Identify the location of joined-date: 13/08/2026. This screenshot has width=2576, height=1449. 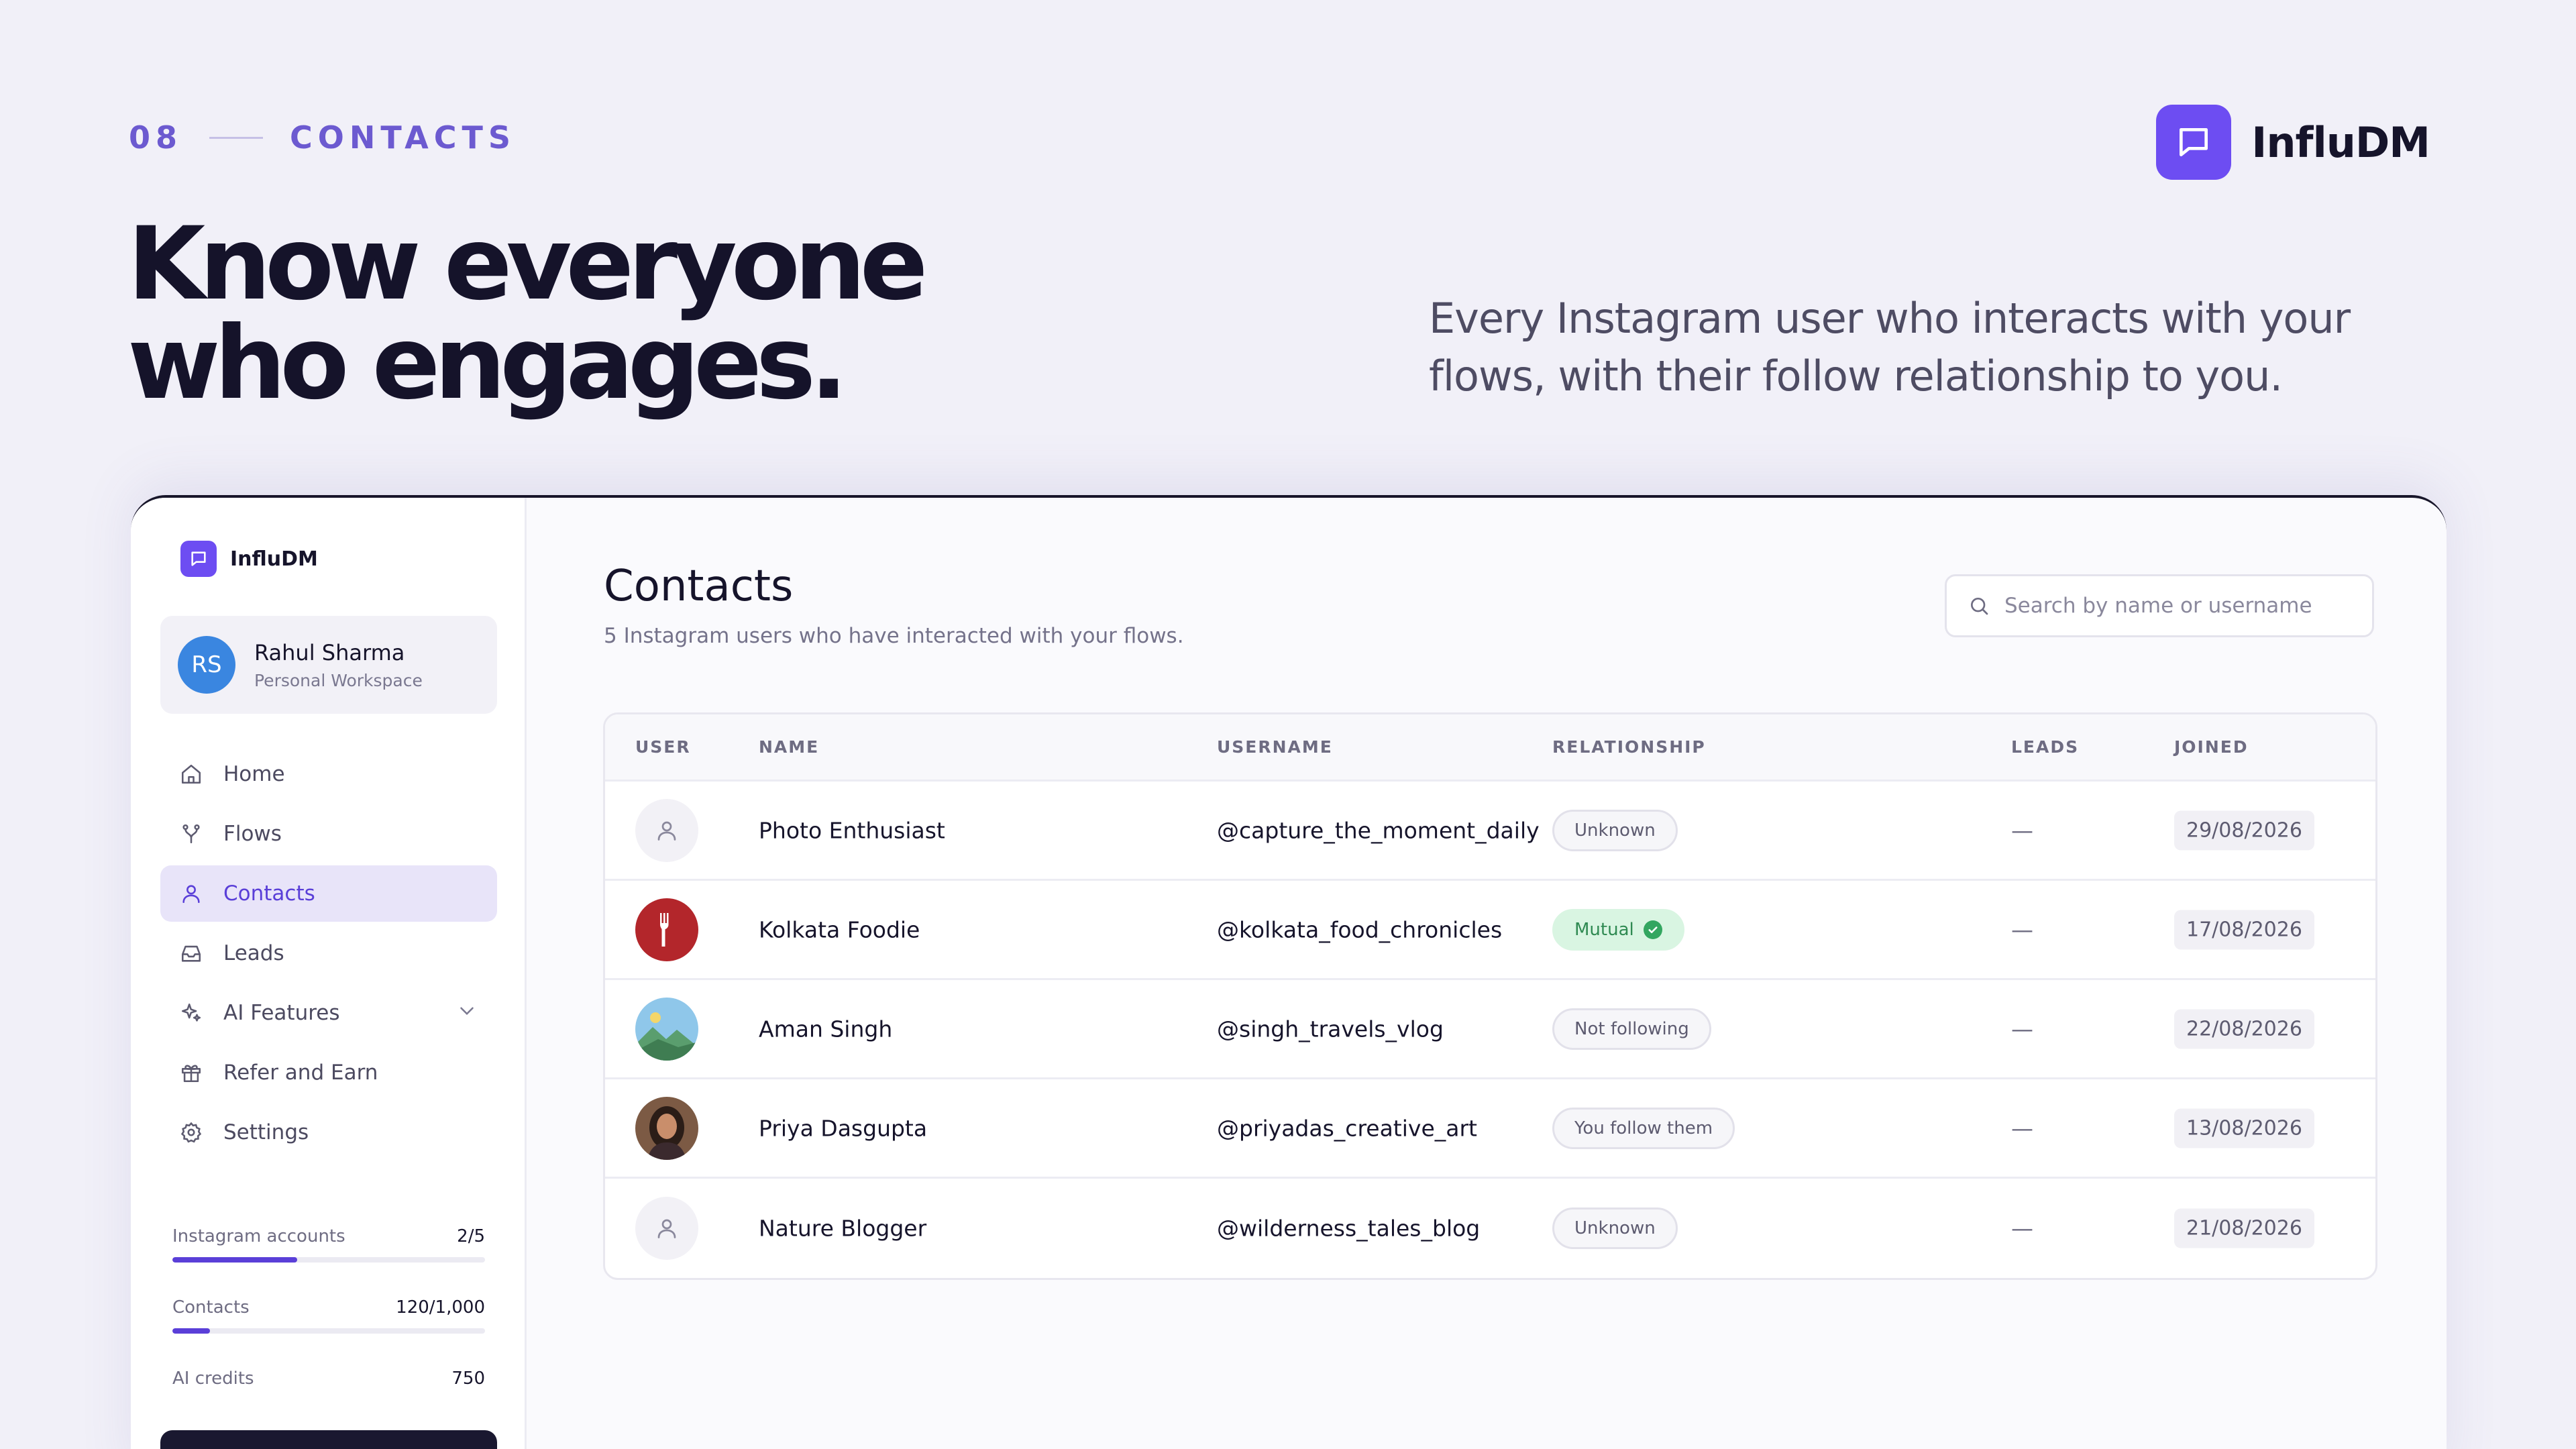
(2244, 1128).